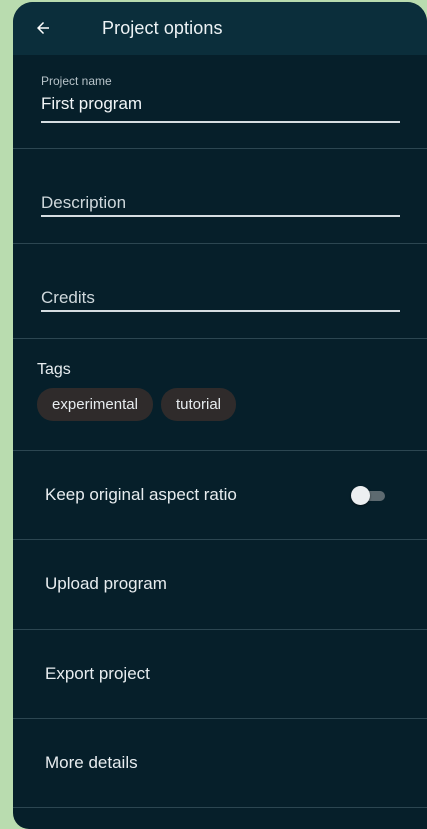 The width and height of the screenshot is (427, 829). Describe the element at coordinates (220, 763) in the screenshot. I see `more-details-row: More details` at that location.